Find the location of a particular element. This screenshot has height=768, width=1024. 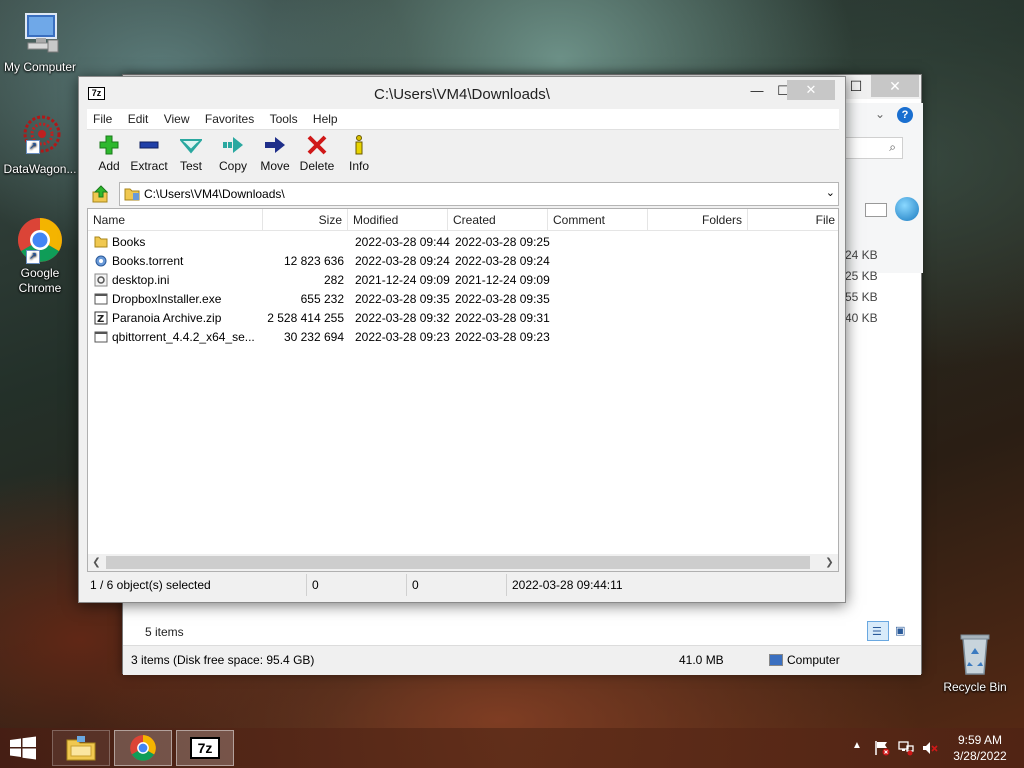

volume-muted-icon is located at coordinates (930, 748).